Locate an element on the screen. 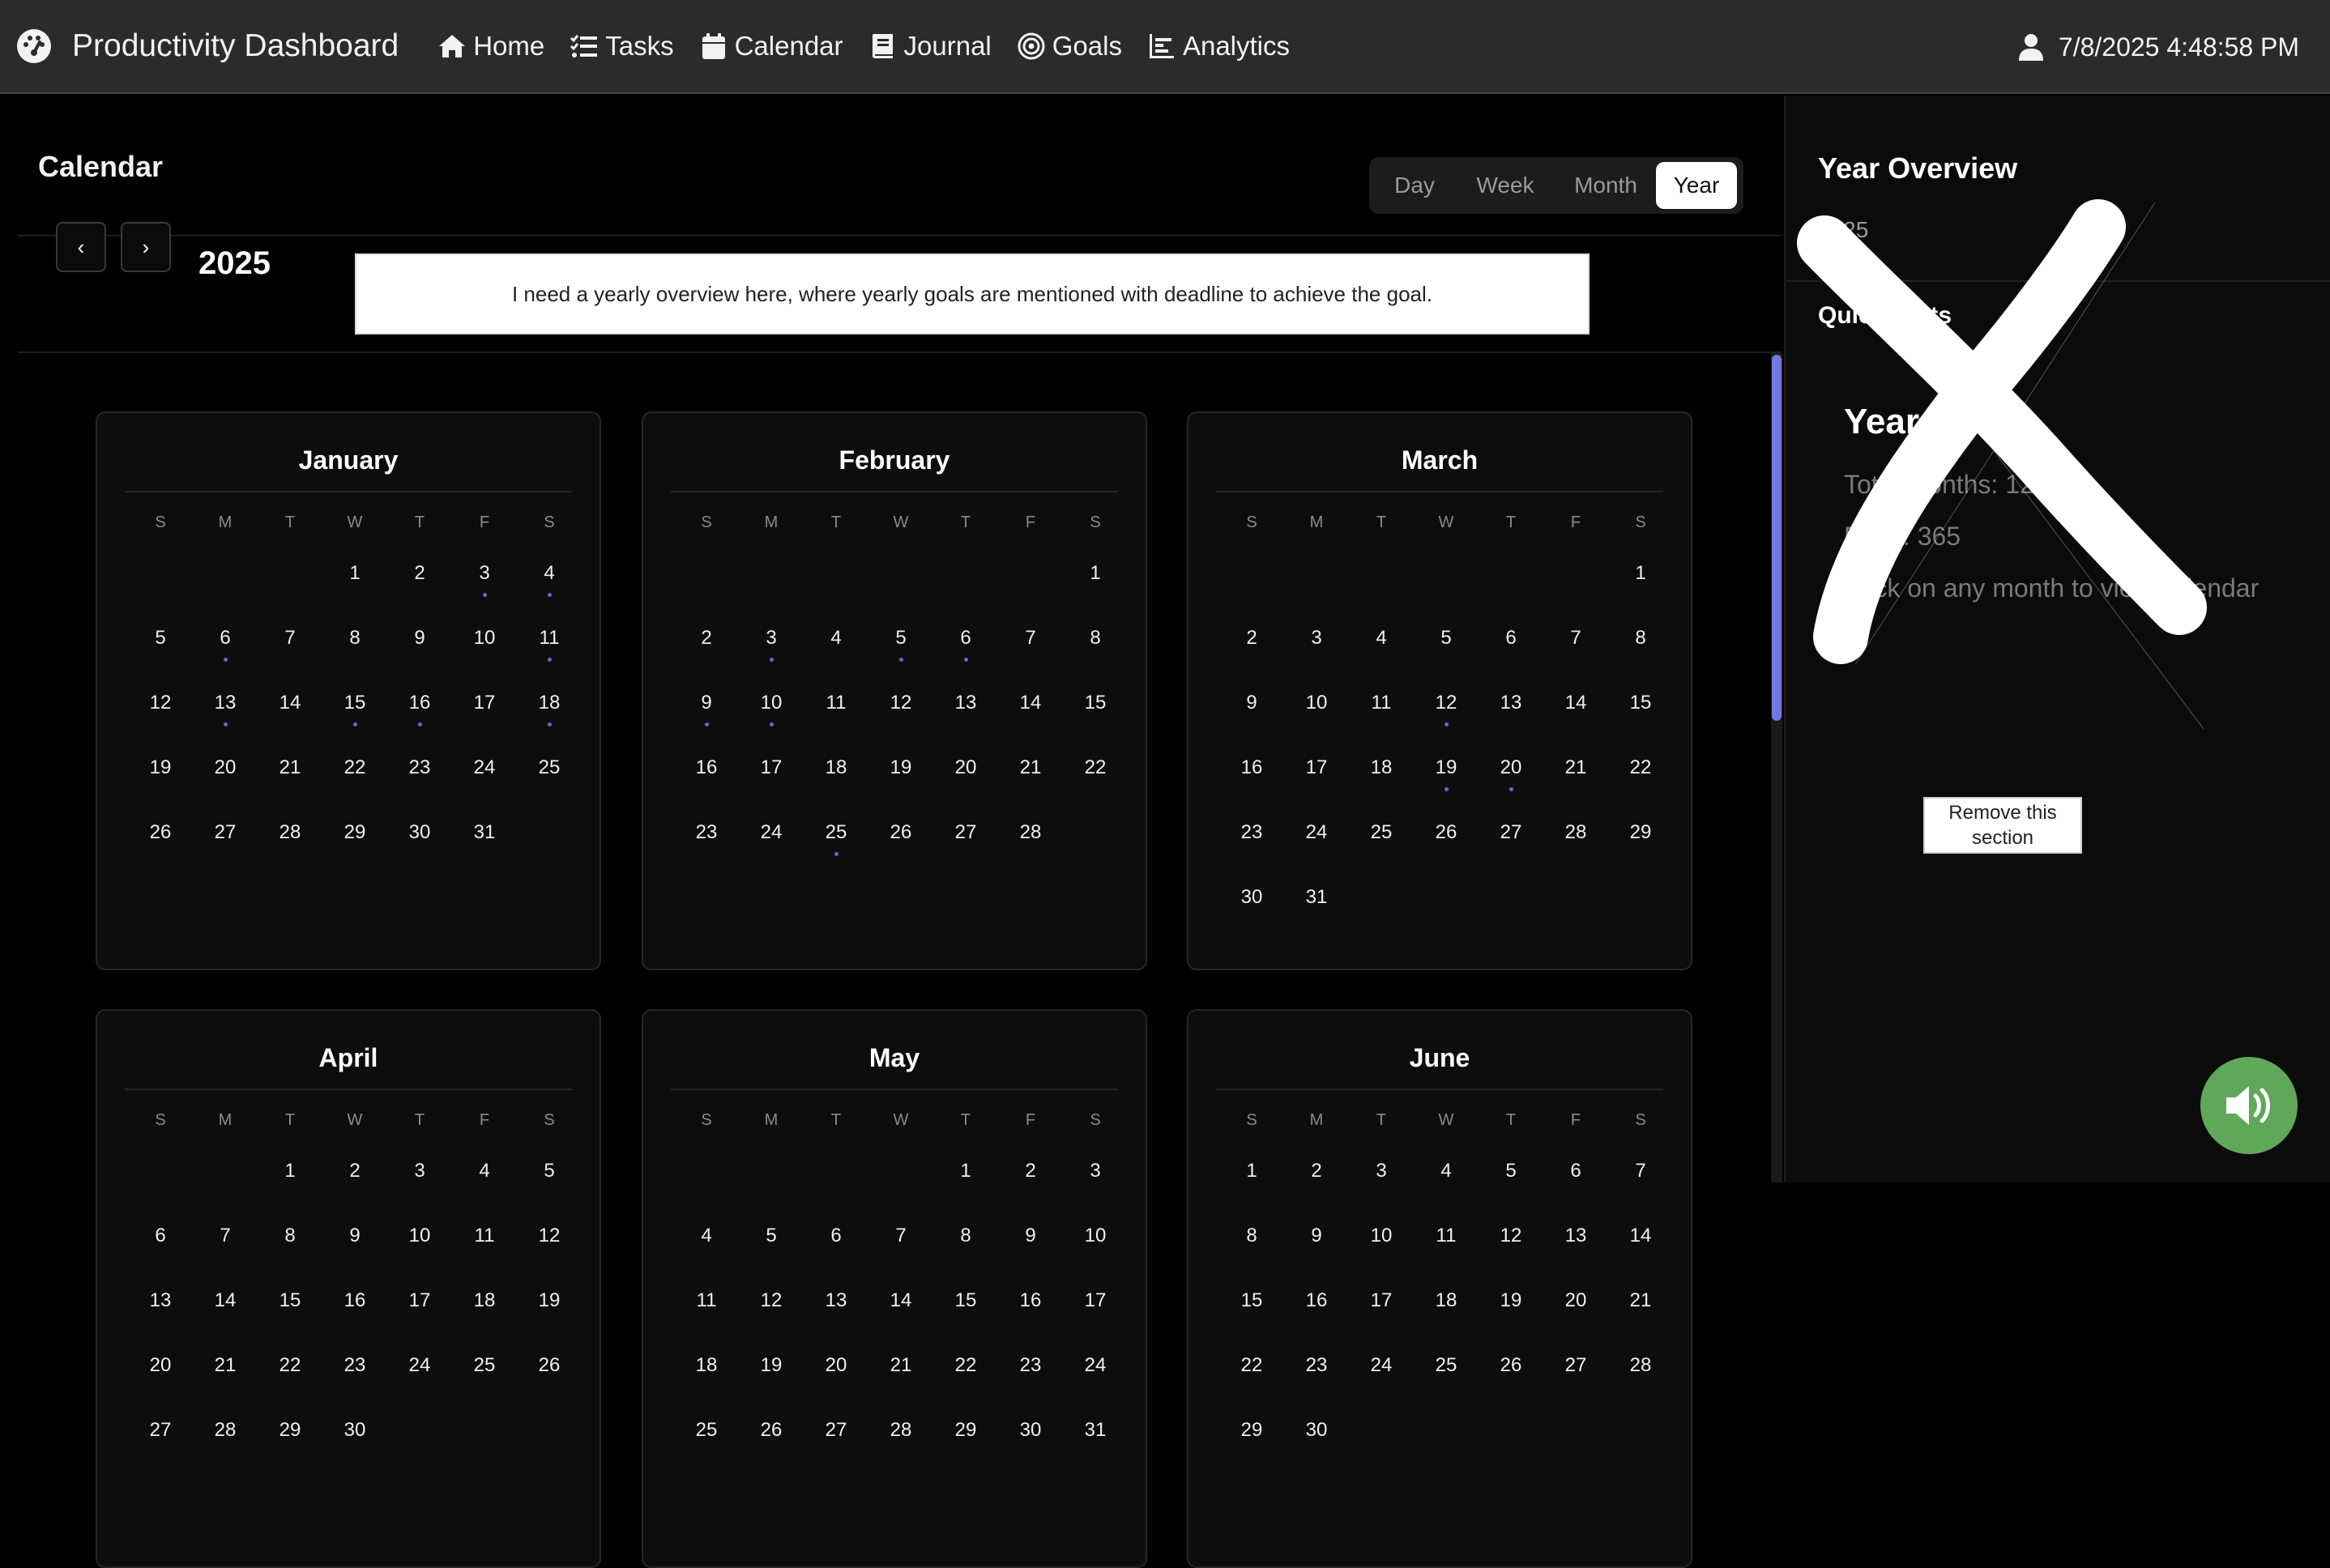 The width and height of the screenshot is (2330, 1568). day-cell: 21 is located at coordinates (225, 1372).